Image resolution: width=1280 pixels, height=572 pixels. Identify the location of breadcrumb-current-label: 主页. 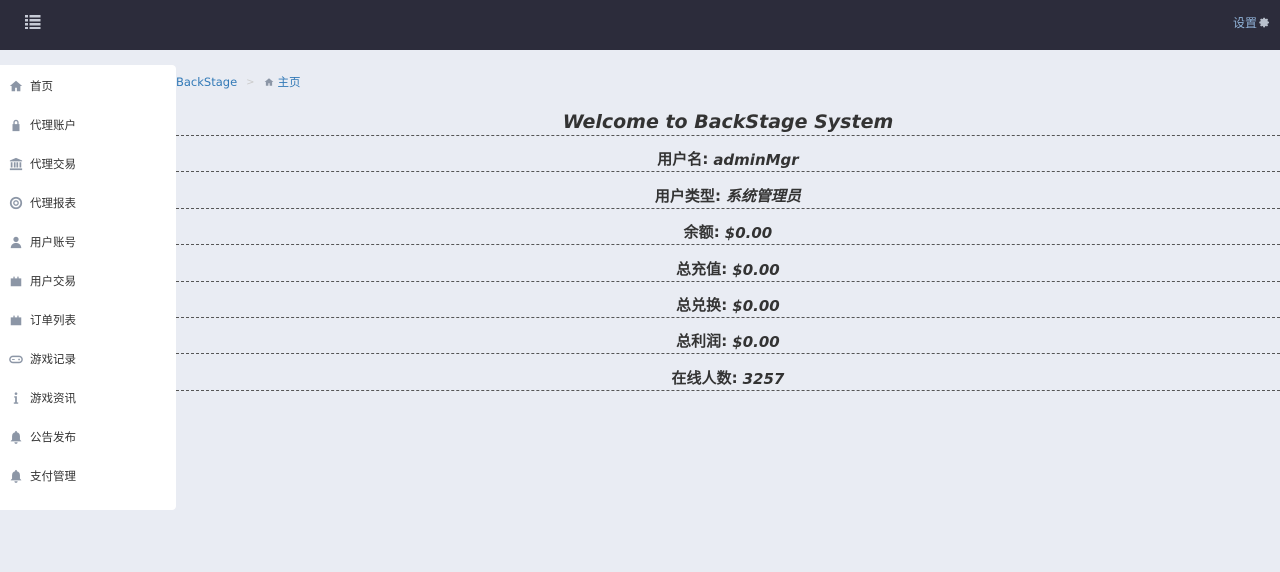
(289, 82).